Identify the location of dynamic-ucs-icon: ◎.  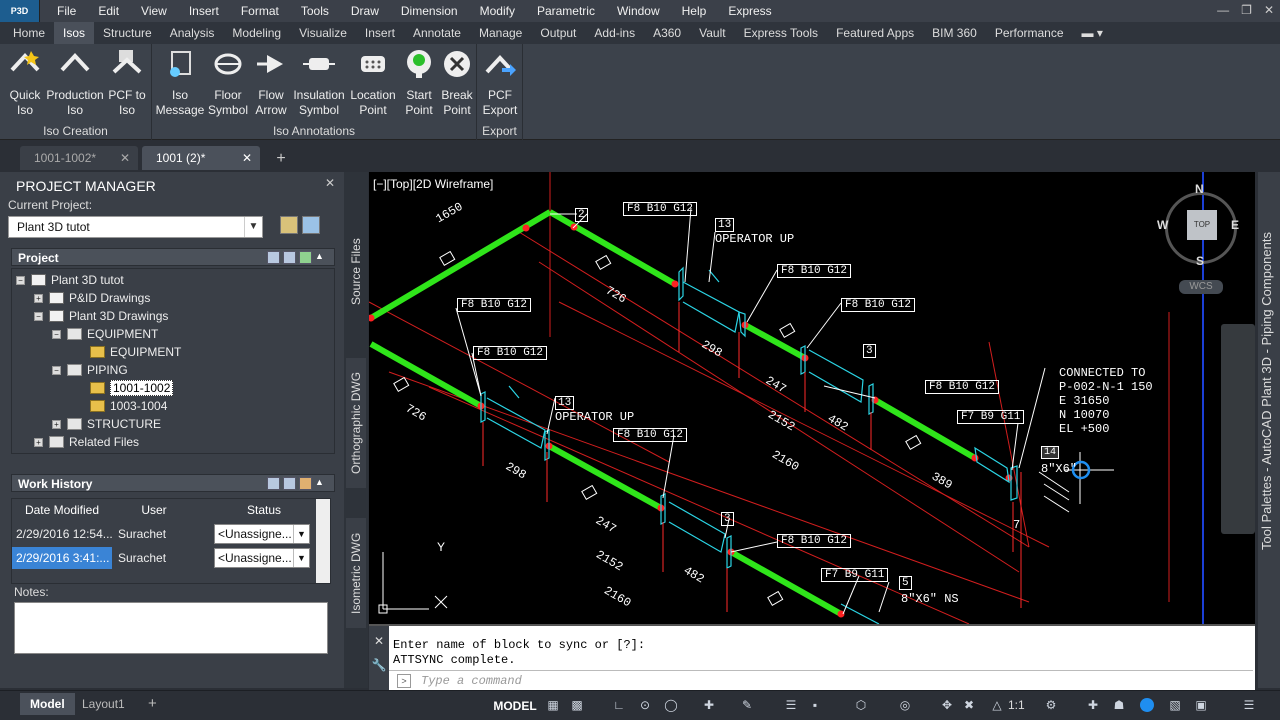
(905, 705).